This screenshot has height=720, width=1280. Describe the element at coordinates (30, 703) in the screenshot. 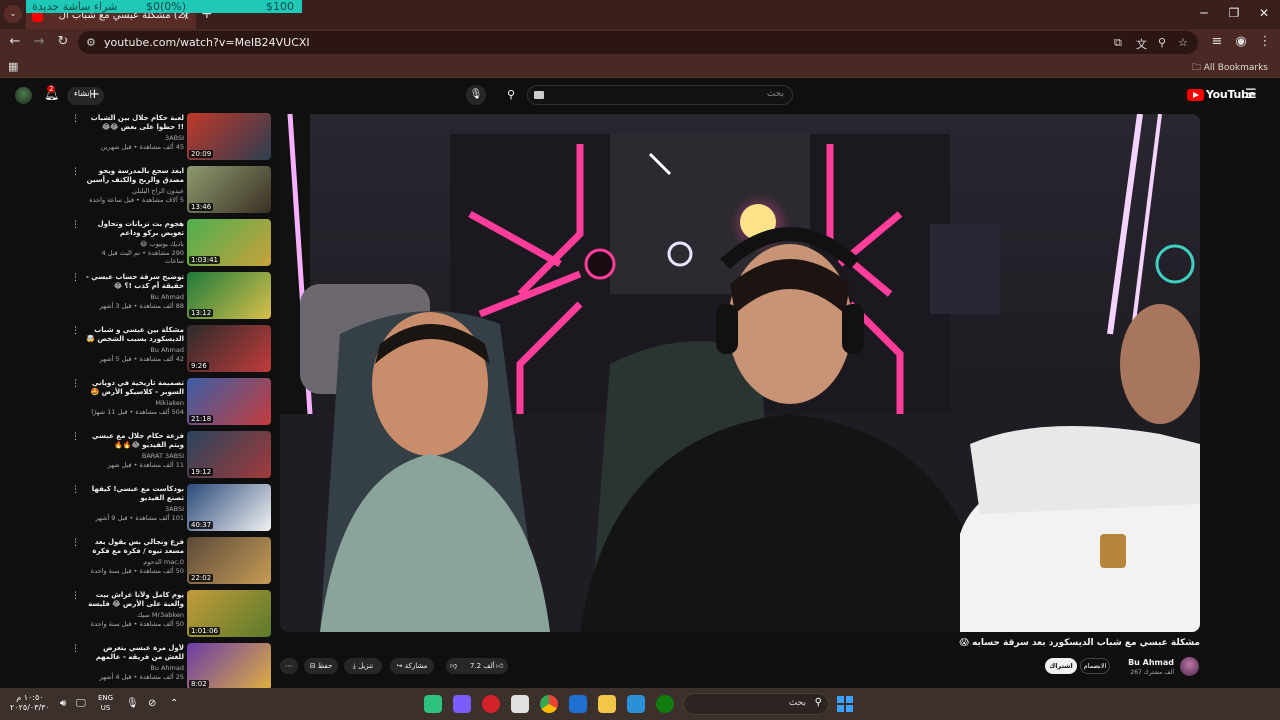

I see `taskbar-clock: ١٠:٥٠ م ٢٠٢٥/٠٣/٣٠` at that location.